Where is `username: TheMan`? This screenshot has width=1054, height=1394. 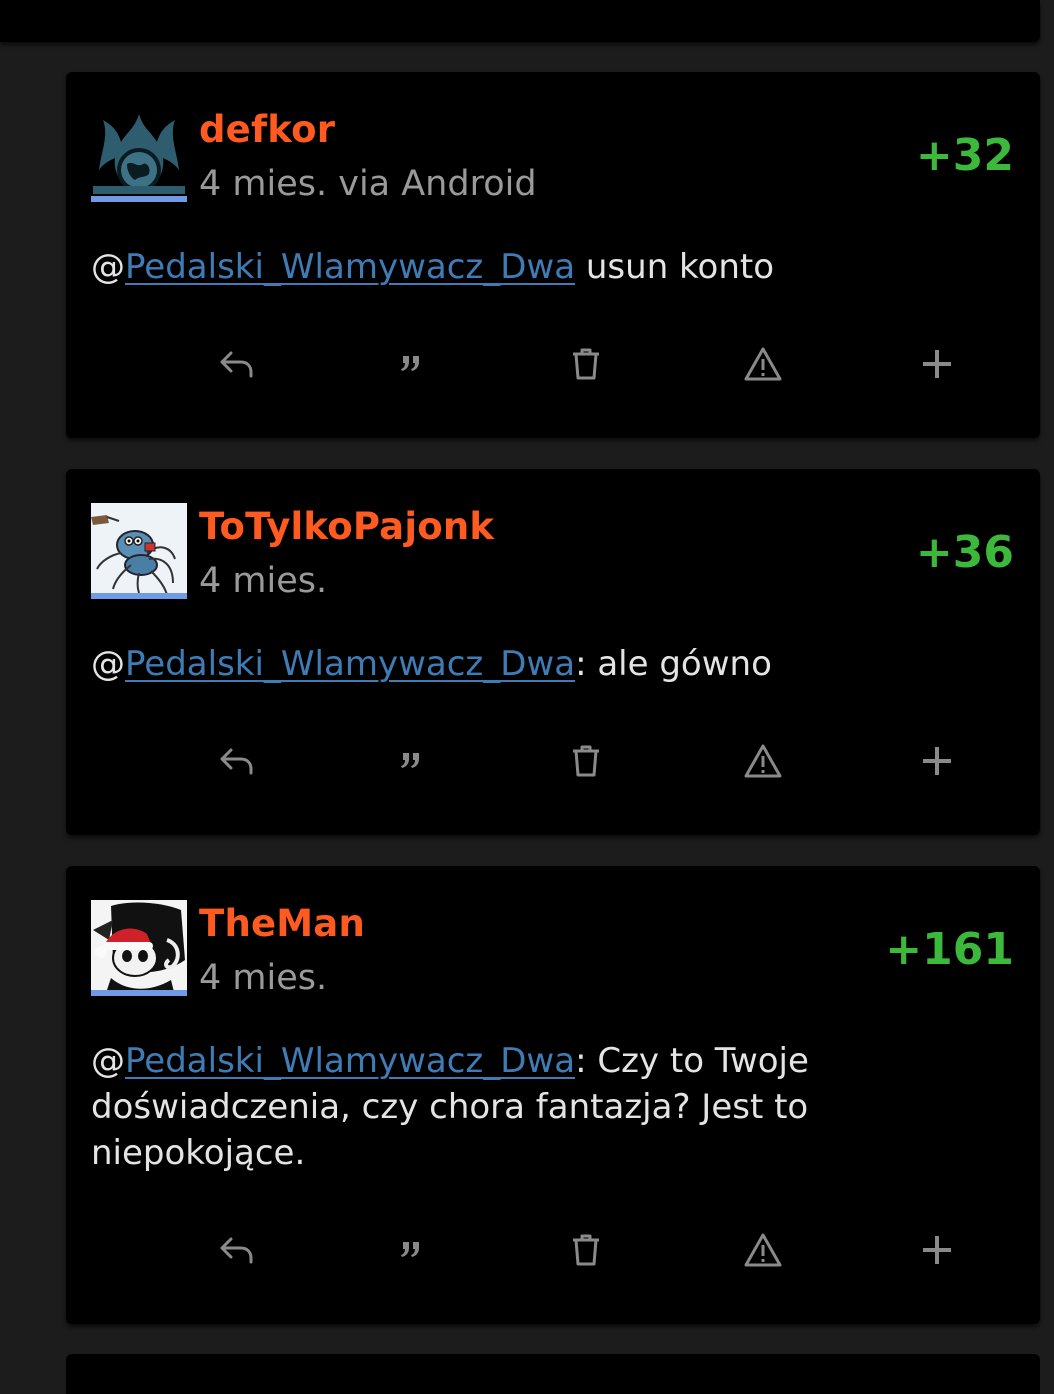
username: TheMan is located at coordinates (282, 923).